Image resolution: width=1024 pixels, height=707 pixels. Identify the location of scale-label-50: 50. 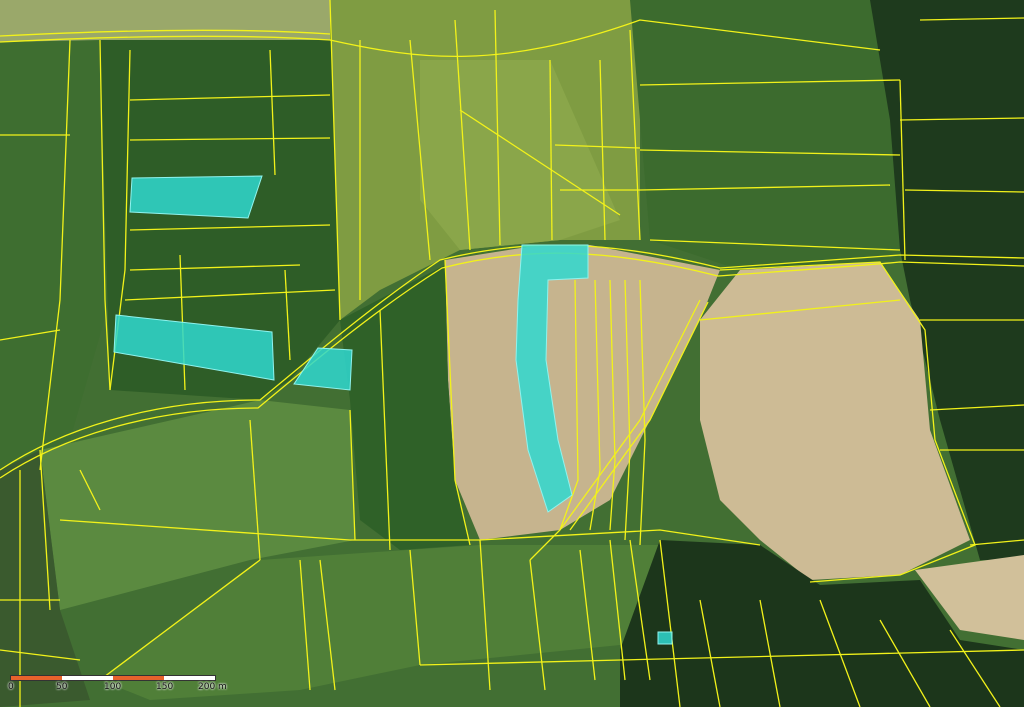
(62, 687).